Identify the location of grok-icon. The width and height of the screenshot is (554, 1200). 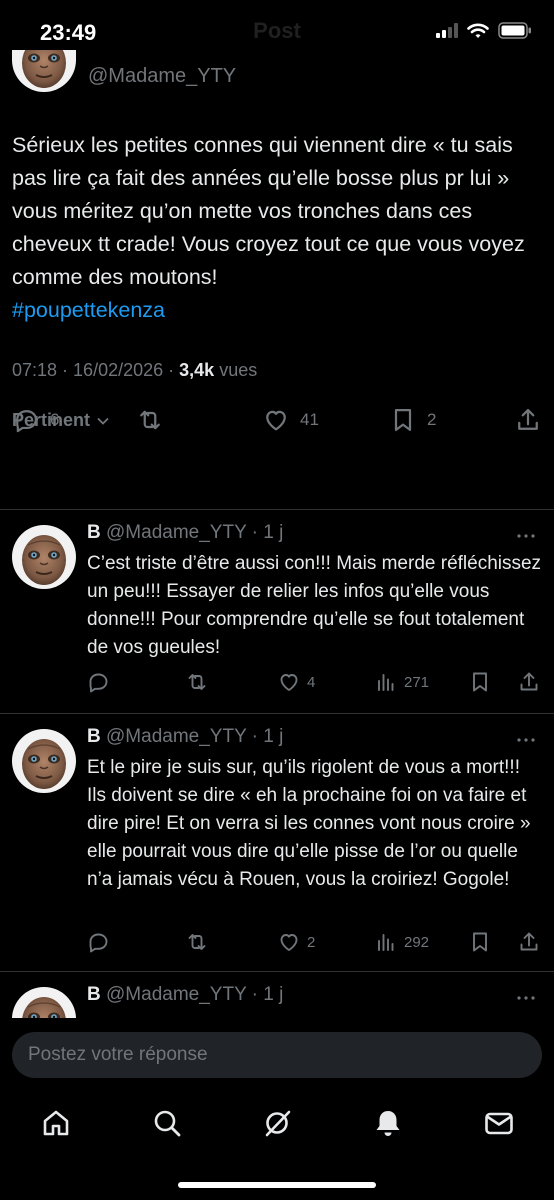
(278, 1123).